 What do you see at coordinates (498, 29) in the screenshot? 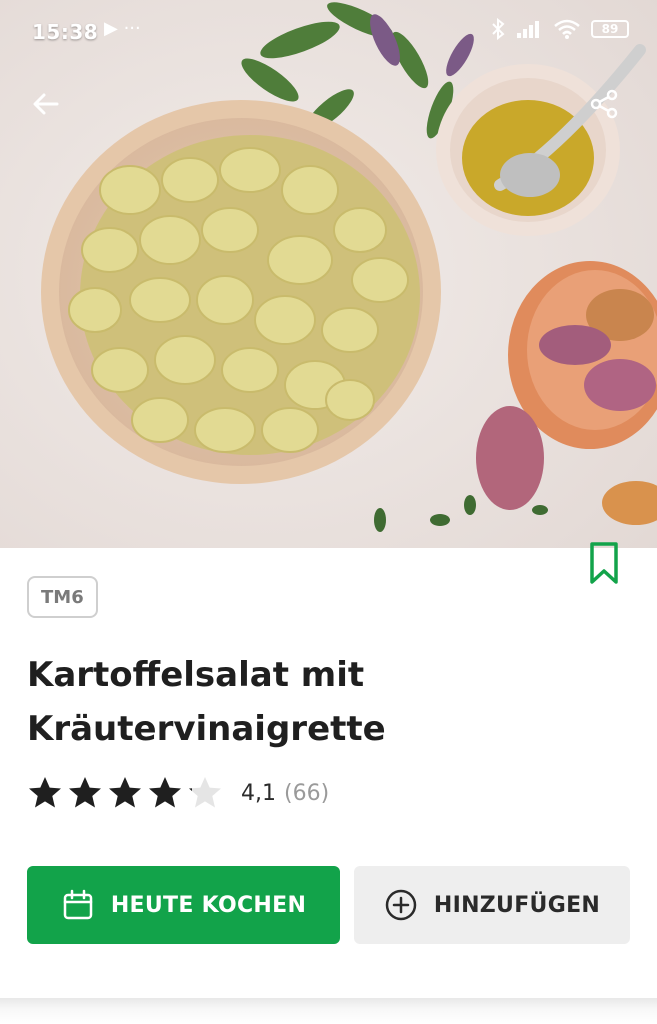
I see `bluetooth-icon` at bounding box center [498, 29].